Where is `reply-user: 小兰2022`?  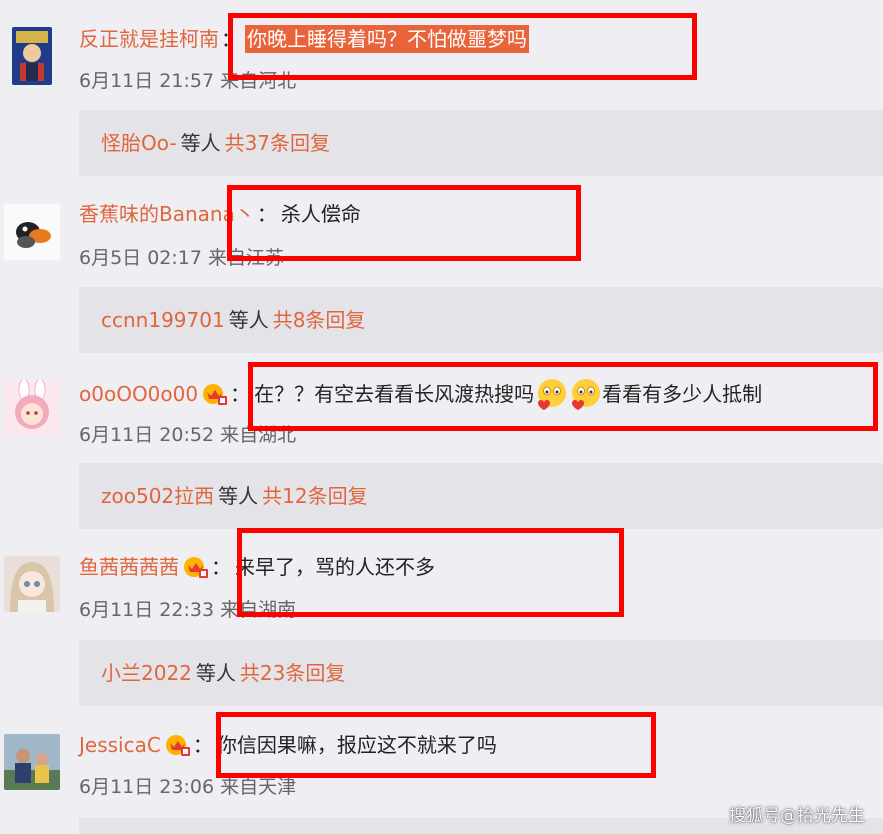 reply-user: 小兰2022 is located at coordinates (146, 673).